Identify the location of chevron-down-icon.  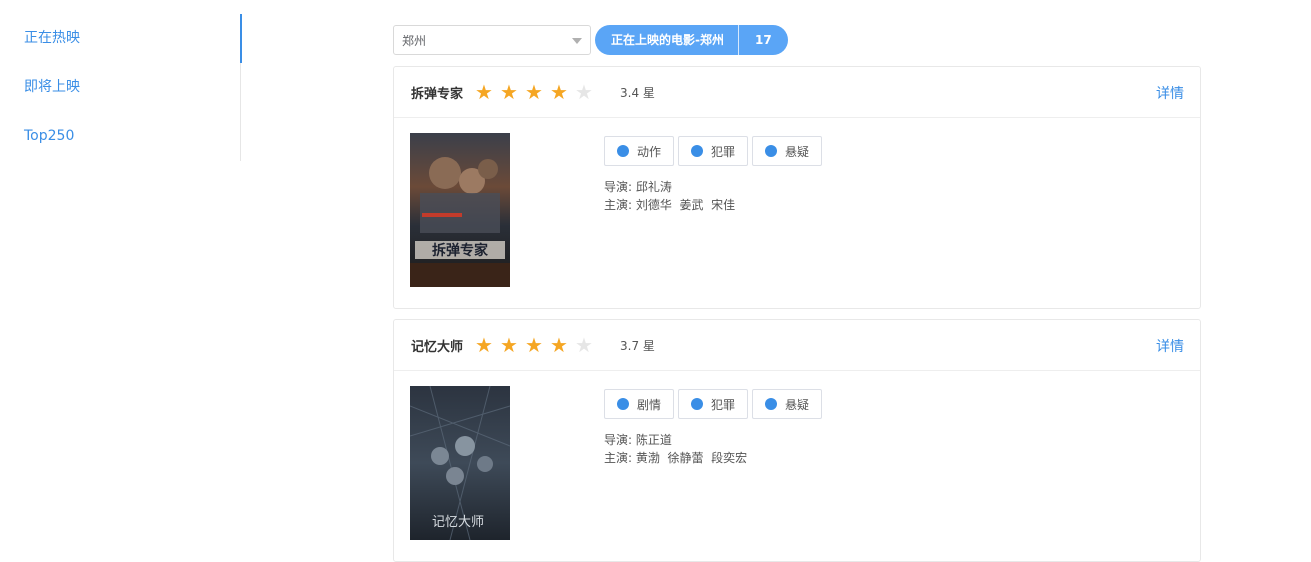
(577, 41).